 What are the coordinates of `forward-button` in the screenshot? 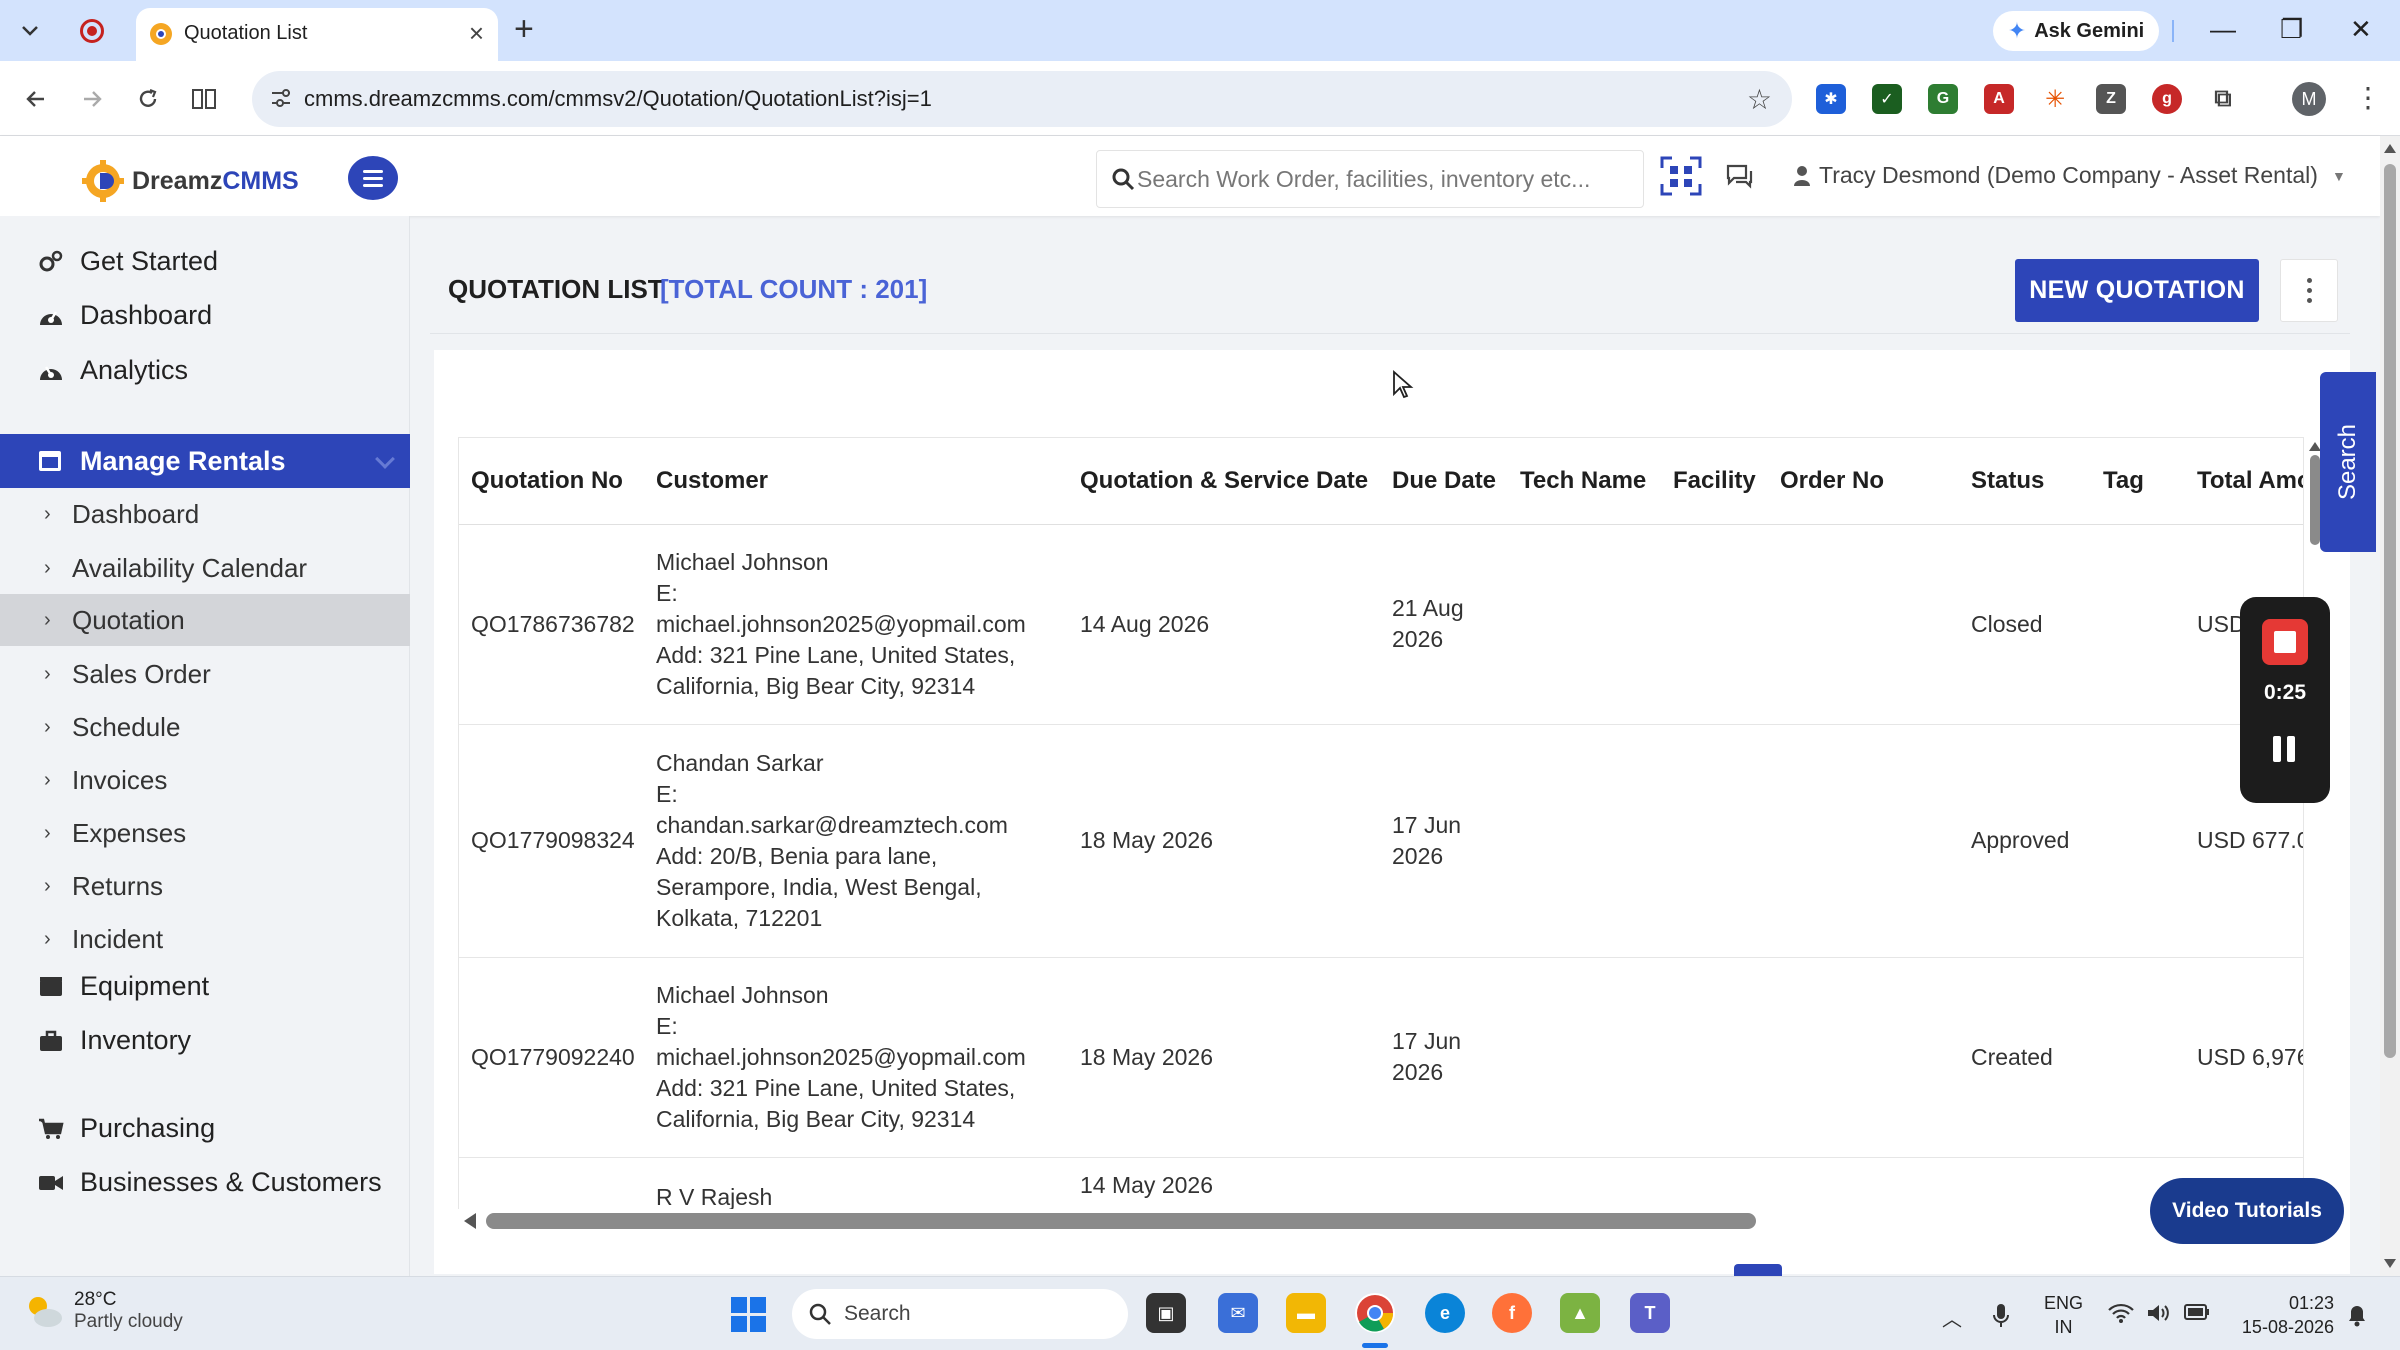 It's located at (92, 99).